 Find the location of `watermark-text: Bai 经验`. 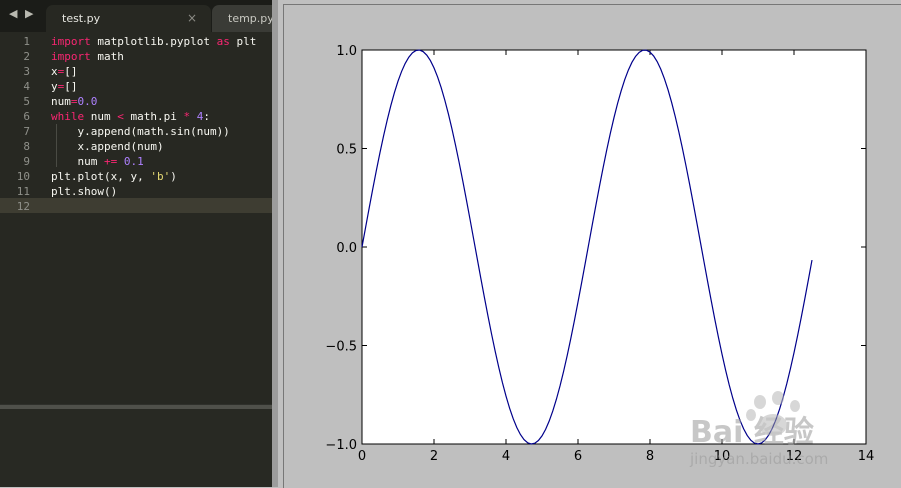

watermark-text: Bai 经验 is located at coordinates (752, 432).